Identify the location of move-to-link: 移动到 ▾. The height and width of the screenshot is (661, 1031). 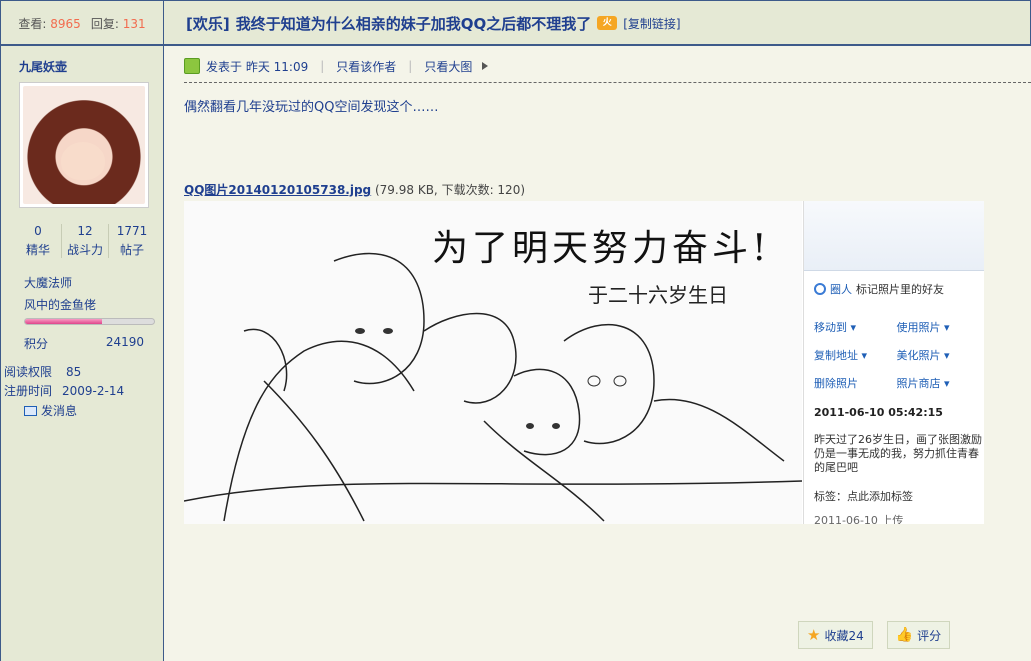
(855, 327).